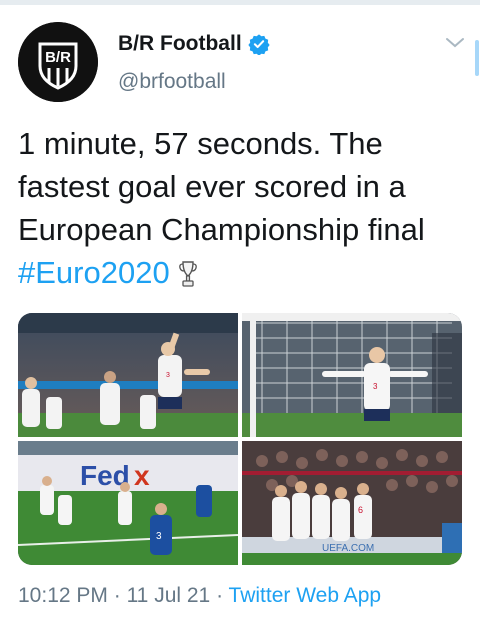 The height and width of the screenshot is (617, 480). Describe the element at coordinates (169, 595) in the screenshot. I see `tweet-date: 11 Jul 21` at that location.